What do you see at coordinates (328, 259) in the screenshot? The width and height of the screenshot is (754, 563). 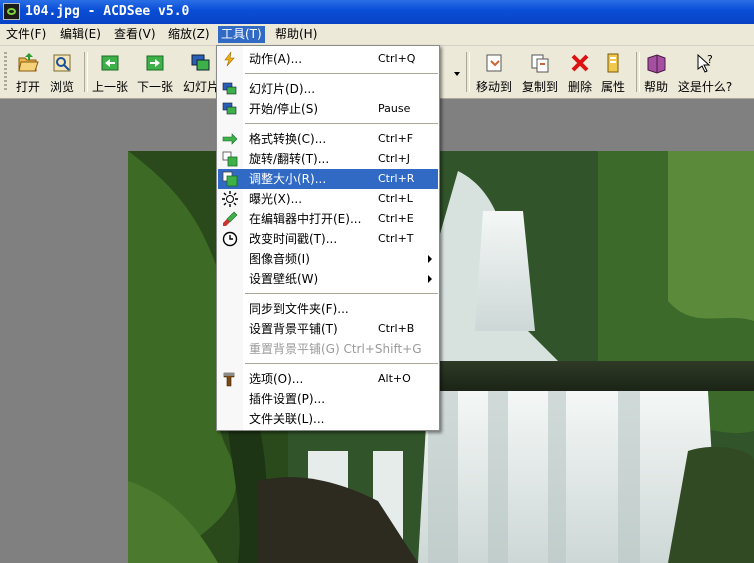 I see `menu-item-image-audio: 图像音频(I)` at bounding box center [328, 259].